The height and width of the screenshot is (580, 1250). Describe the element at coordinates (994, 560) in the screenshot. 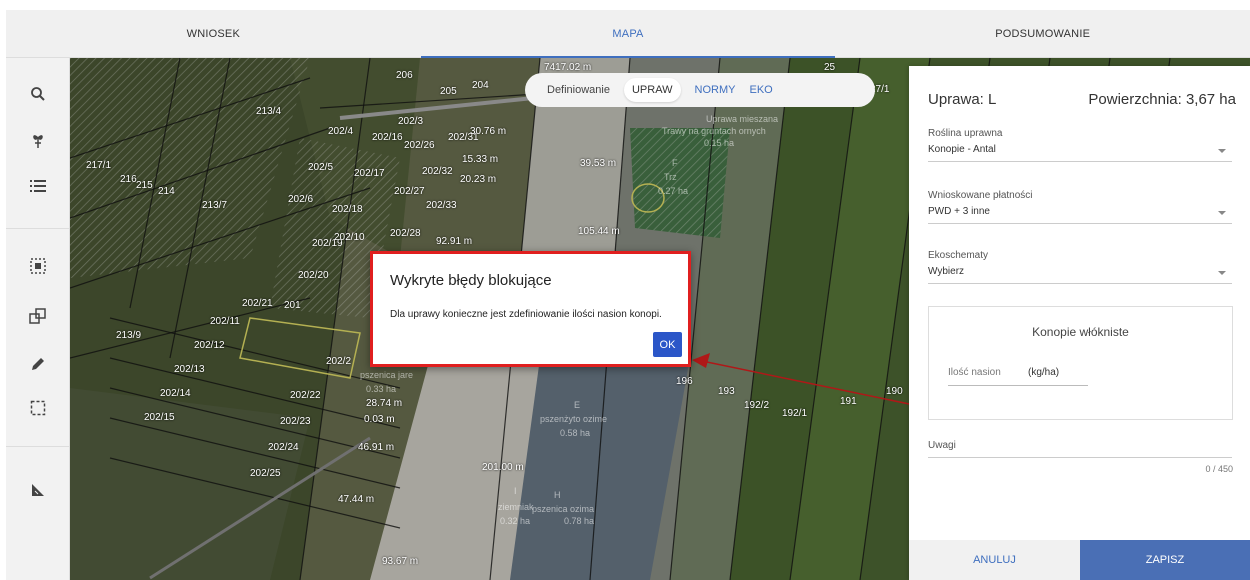

I see `cancel-button: ANULUJ` at that location.